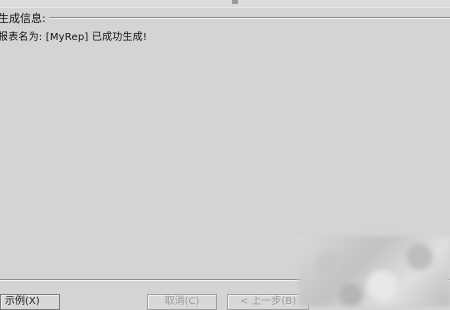  Describe the element at coordinates (245, 18) in the screenshot. I see `group-separator` at that location.